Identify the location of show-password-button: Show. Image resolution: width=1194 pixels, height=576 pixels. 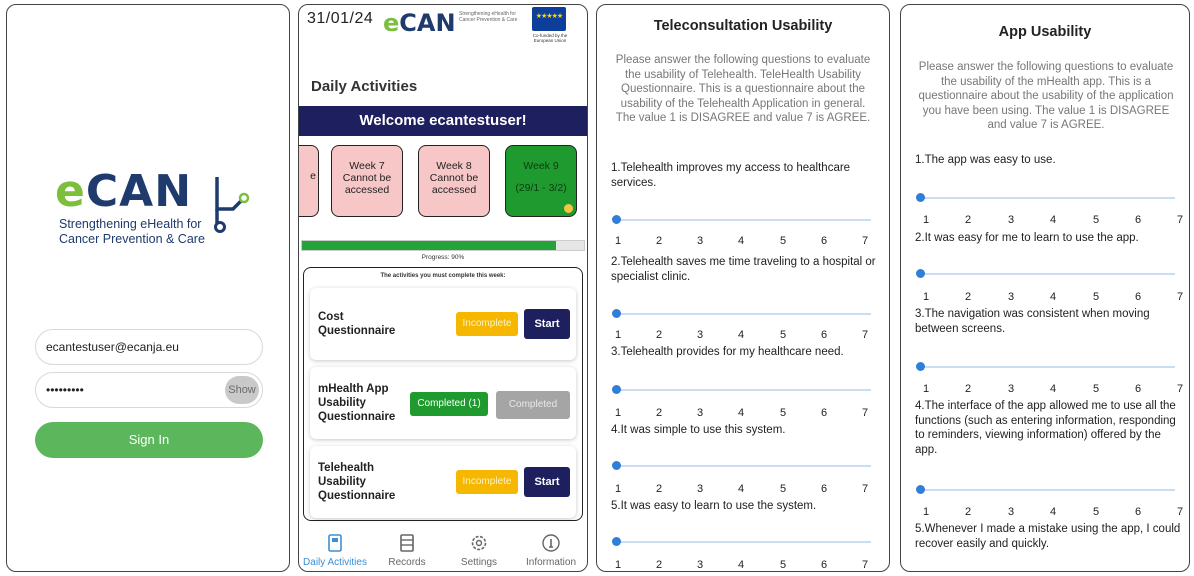
(242, 390).